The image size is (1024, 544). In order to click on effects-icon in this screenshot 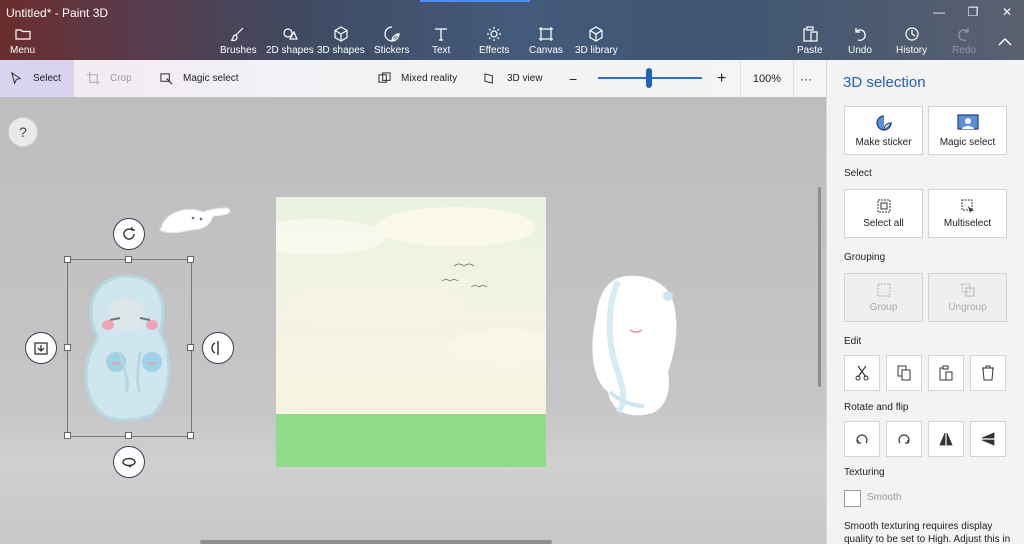, I will do `click(494, 34)`.